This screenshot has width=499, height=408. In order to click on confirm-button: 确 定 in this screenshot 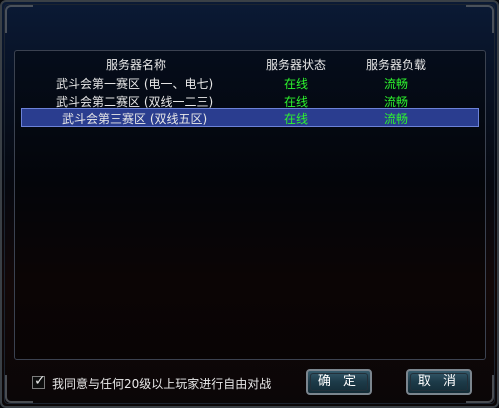, I will do `click(339, 382)`.